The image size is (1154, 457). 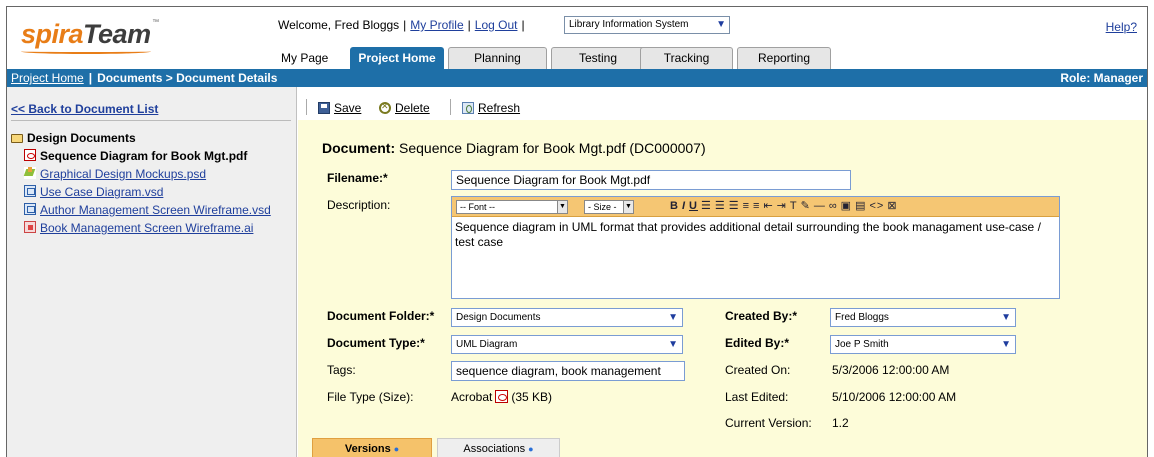 I want to click on folder-open-icon, so click(x=17, y=138).